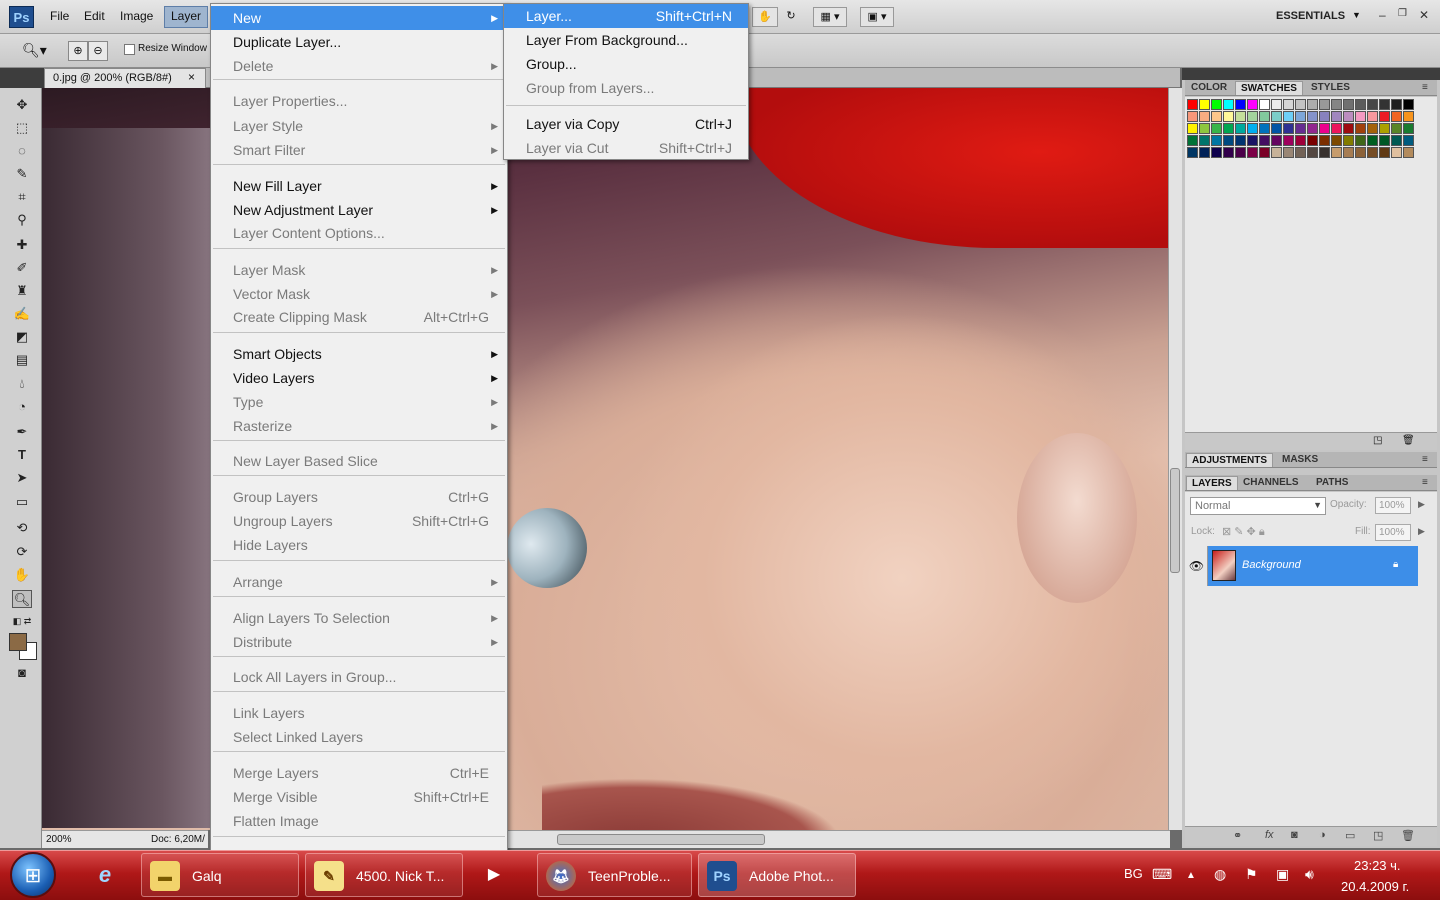 The height and width of the screenshot is (900, 1440). I want to click on start-button: ⊞, so click(33, 875).